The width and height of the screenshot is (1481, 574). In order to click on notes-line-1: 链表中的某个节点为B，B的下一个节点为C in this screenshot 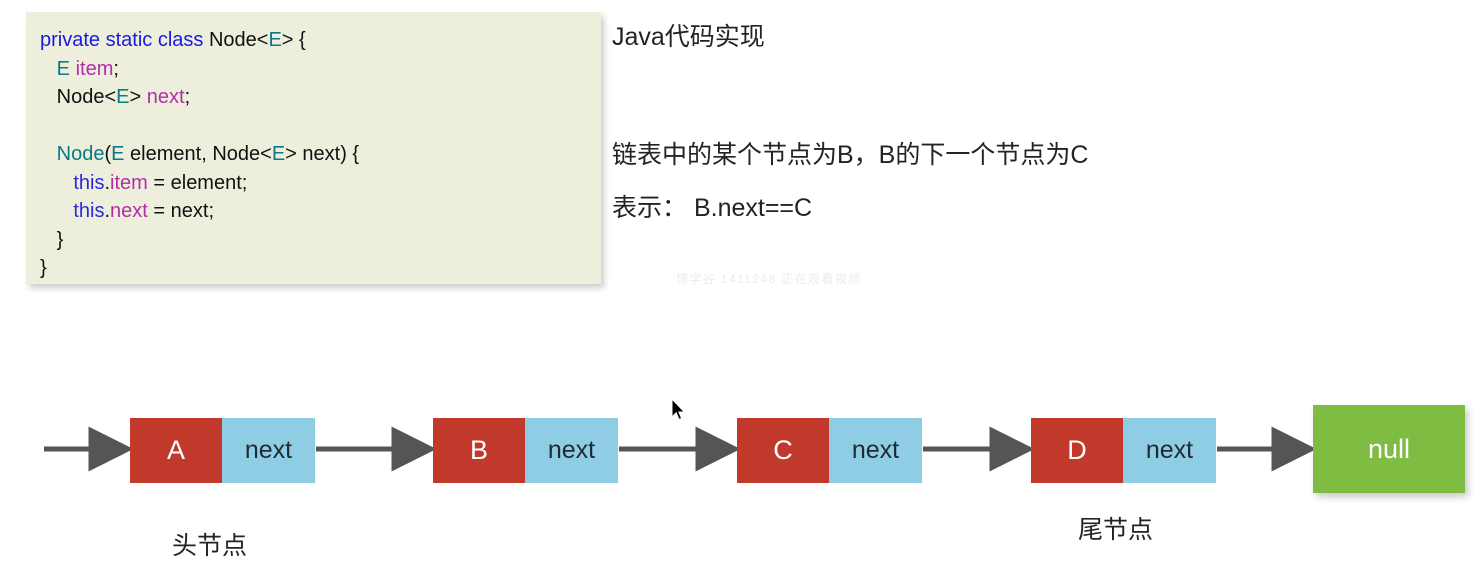, I will do `click(850, 155)`.